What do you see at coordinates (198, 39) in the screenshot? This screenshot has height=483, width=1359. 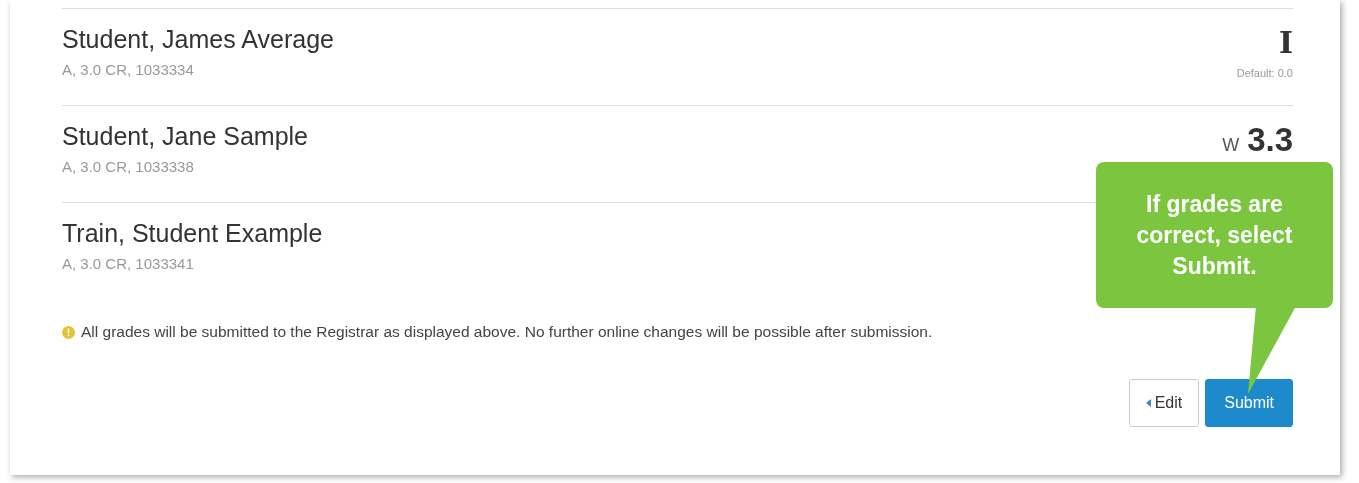 I see `student-name: Student, James Average` at bounding box center [198, 39].